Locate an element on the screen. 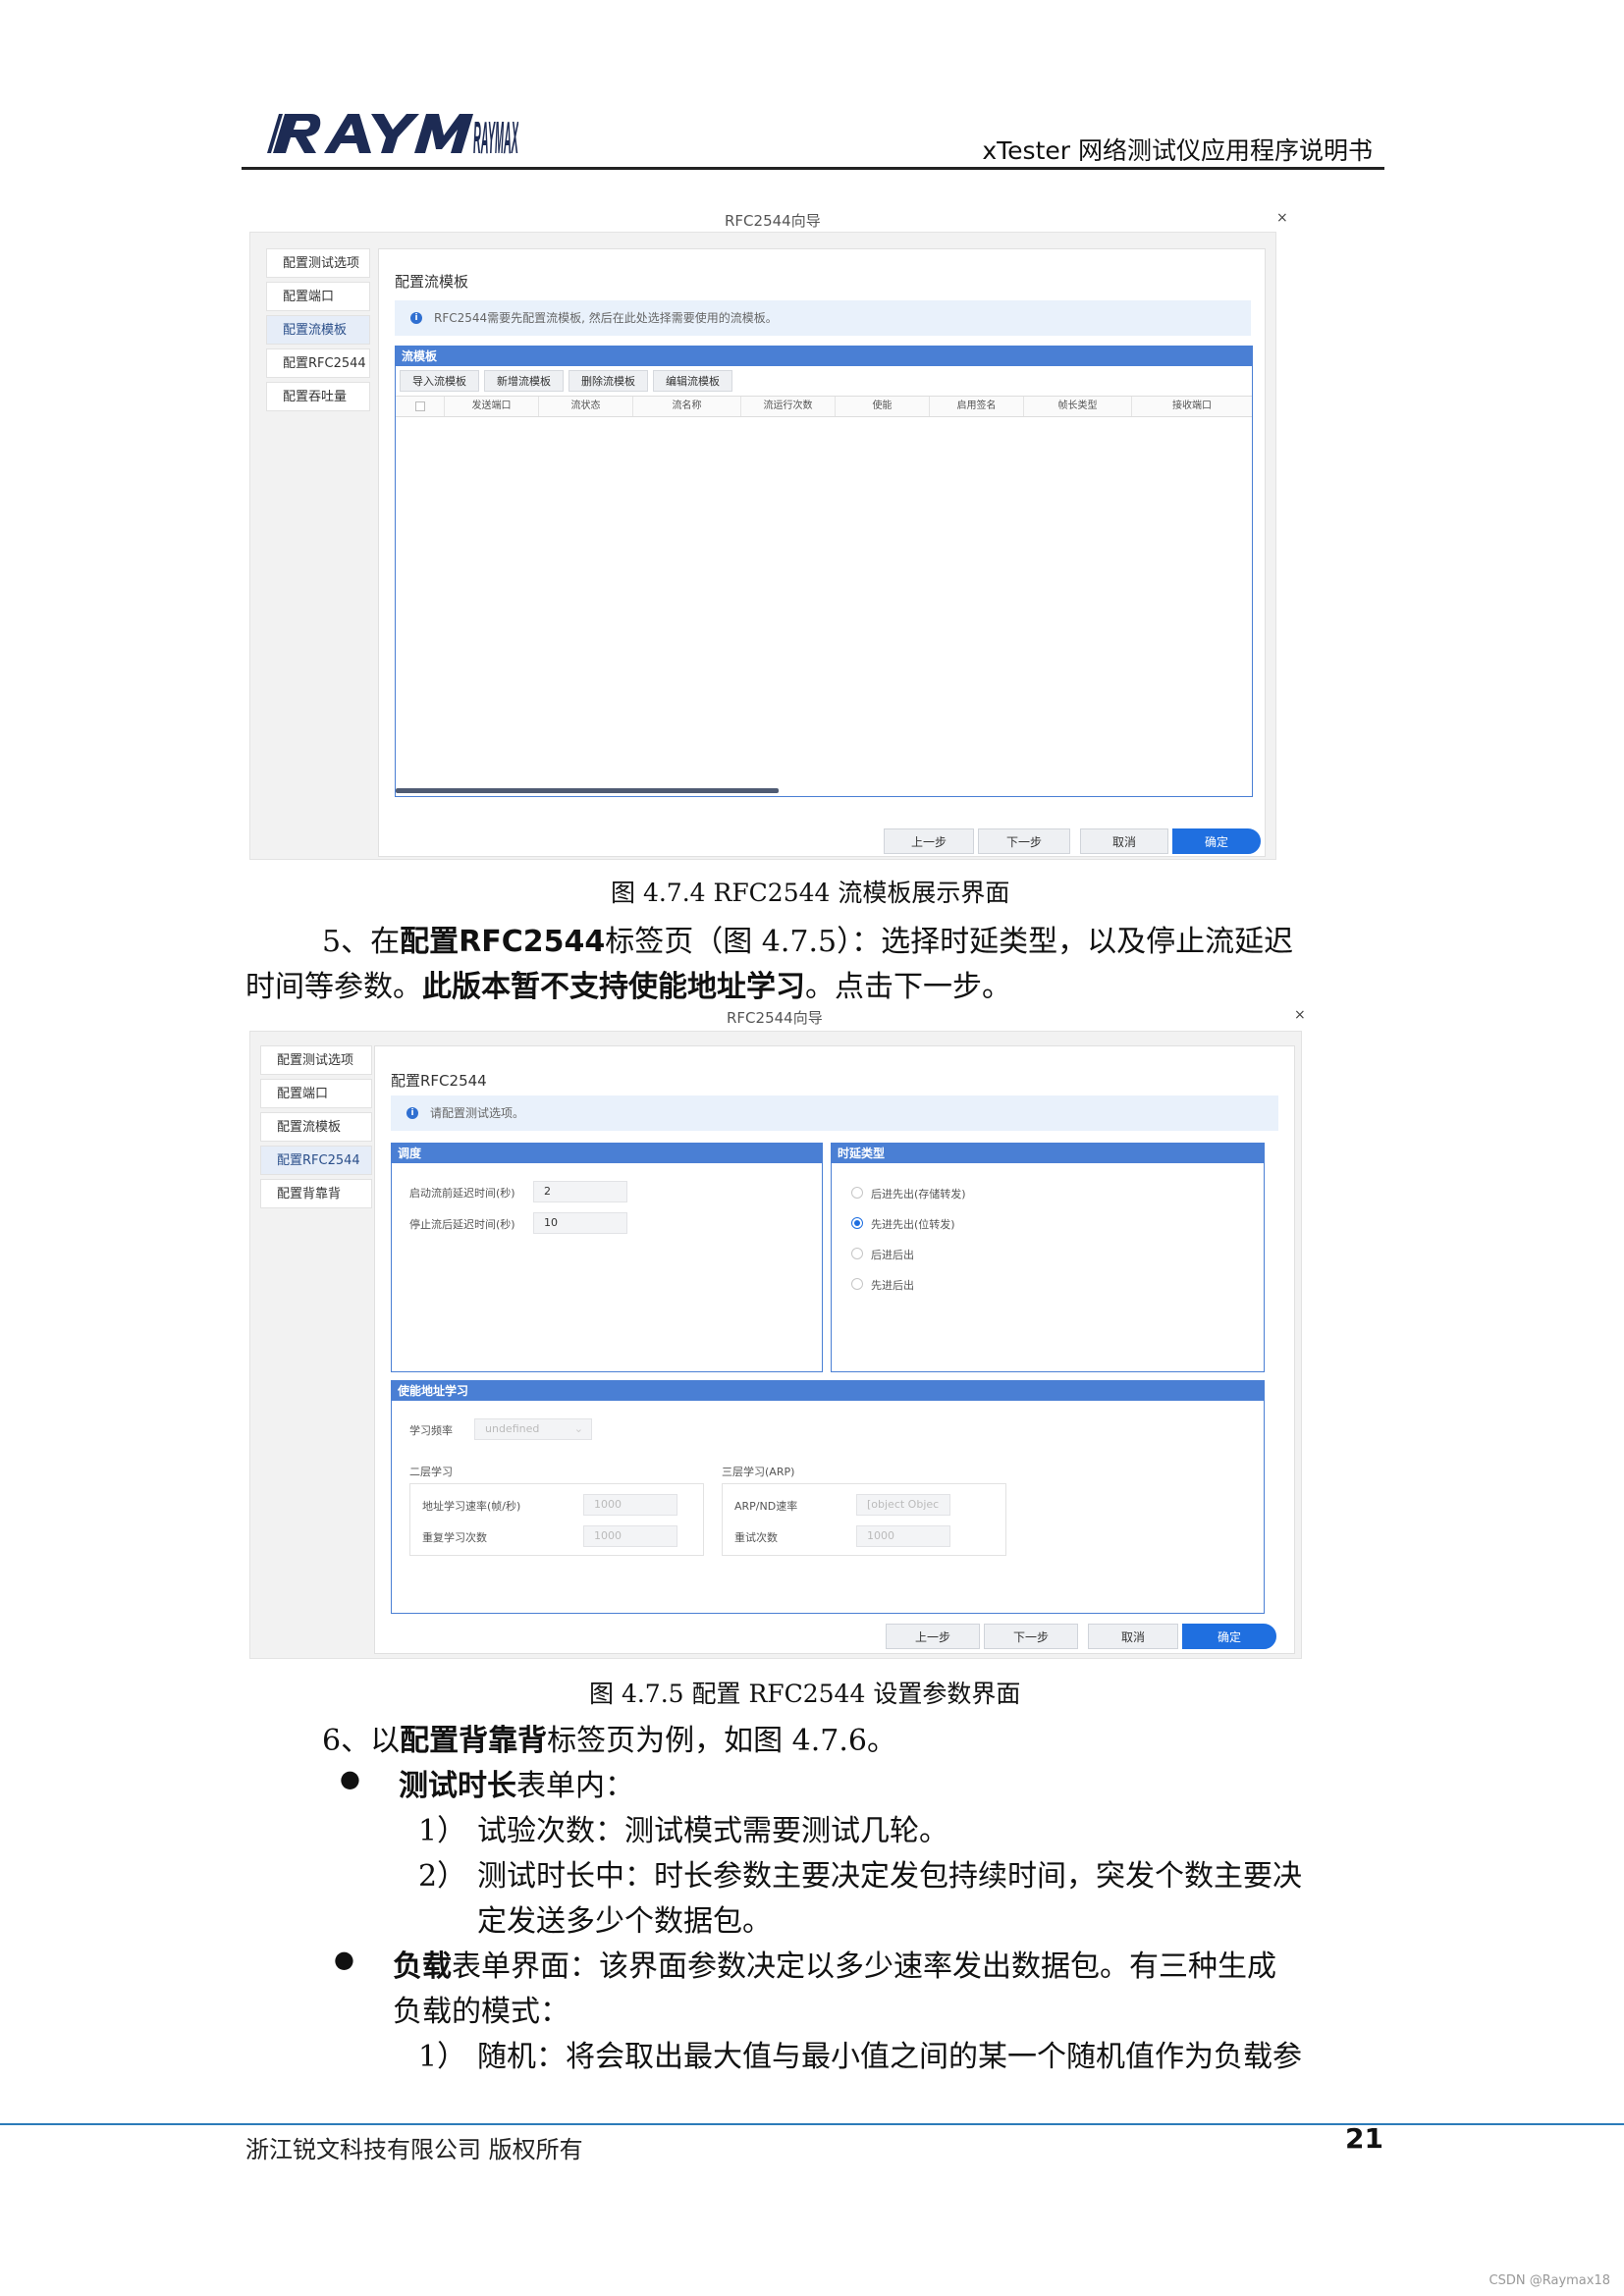 This screenshot has width=1624, height=2296. list-item: 1） 试验次数：测试模式需要测试几轮。 is located at coordinates (683, 1828).